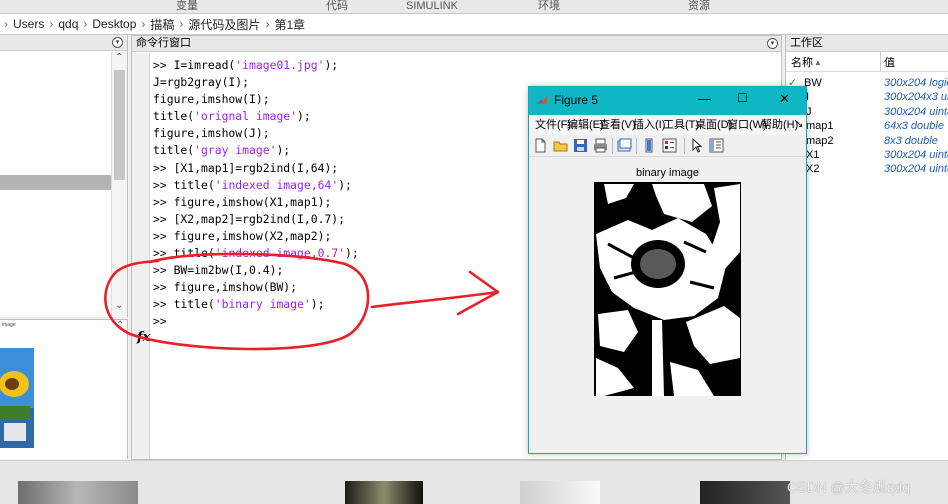 This screenshot has width=948, height=504. I want to click on workspace-column-headers: 名称 ▲ 值, so click(867, 62).